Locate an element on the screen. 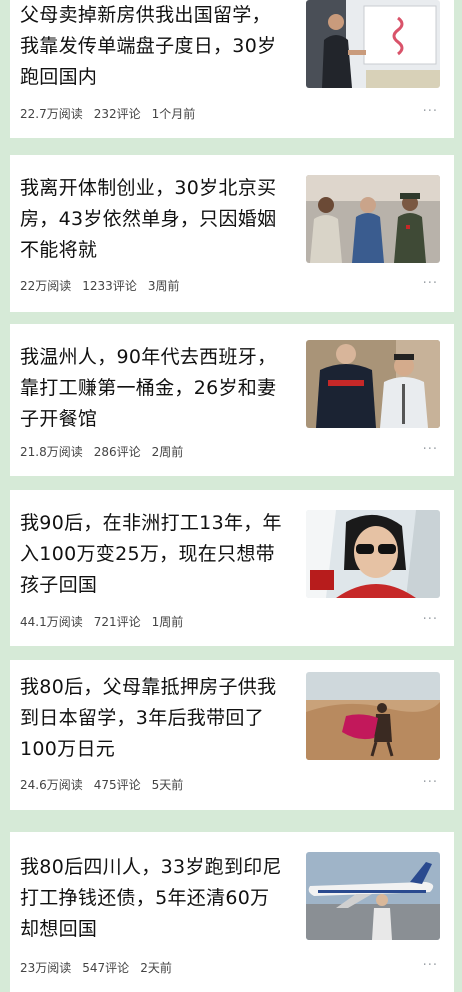 The image size is (462, 992). comment-count: 286评论 is located at coordinates (117, 452).